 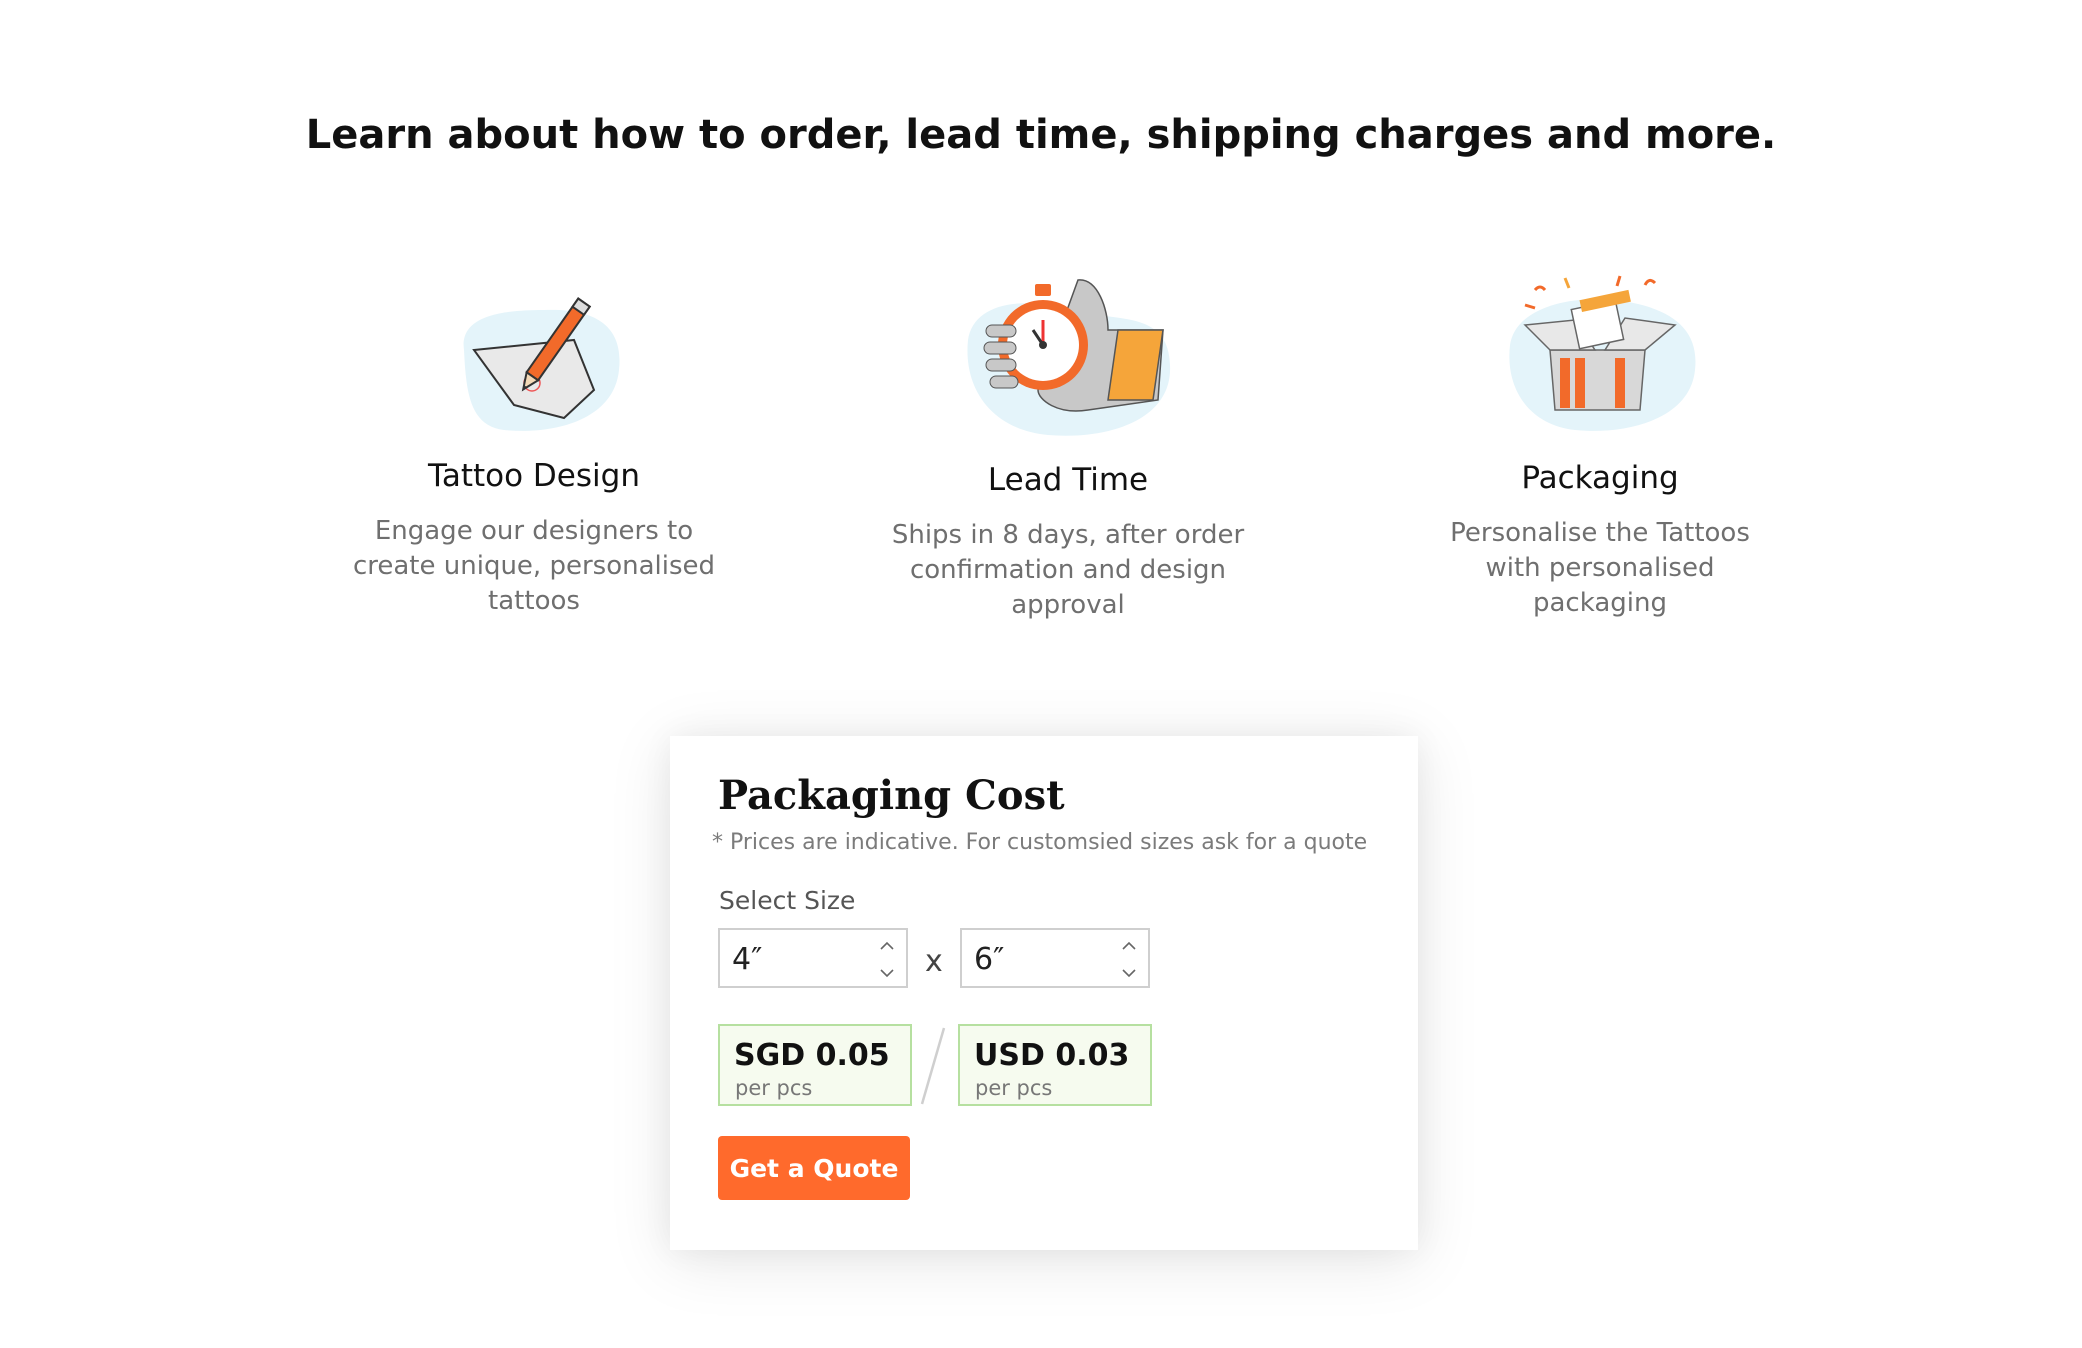 What do you see at coordinates (747, 959) in the screenshot?
I see `width-value: 4″` at bounding box center [747, 959].